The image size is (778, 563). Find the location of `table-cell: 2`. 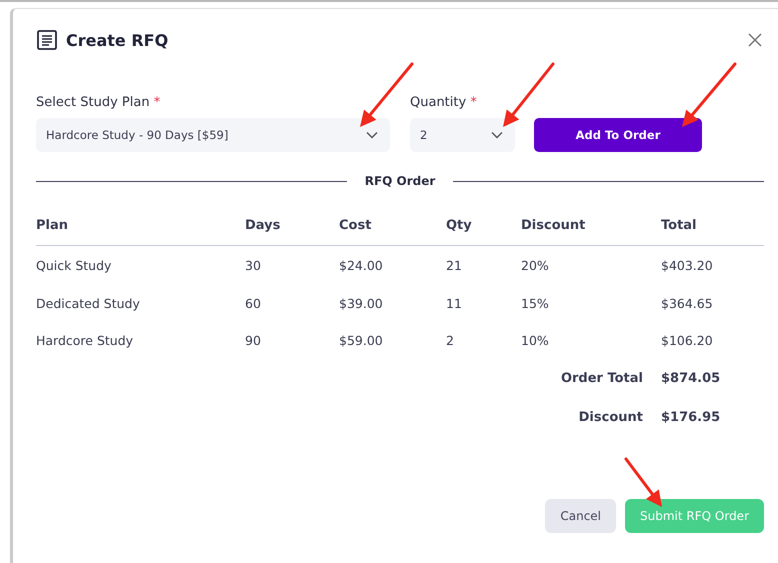

table-cell: 2 is located at coordinates (450, 340).